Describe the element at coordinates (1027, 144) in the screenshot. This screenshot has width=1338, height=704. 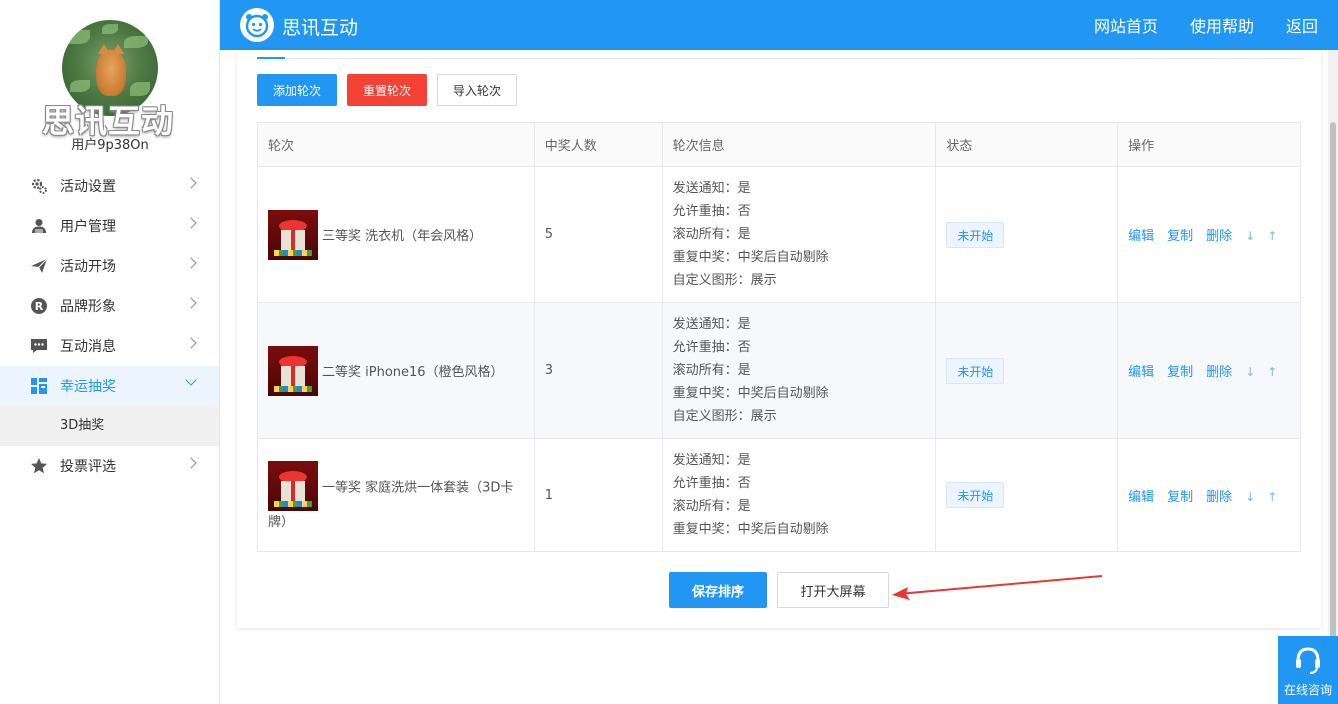
I see `column-header: 状态` at that location.